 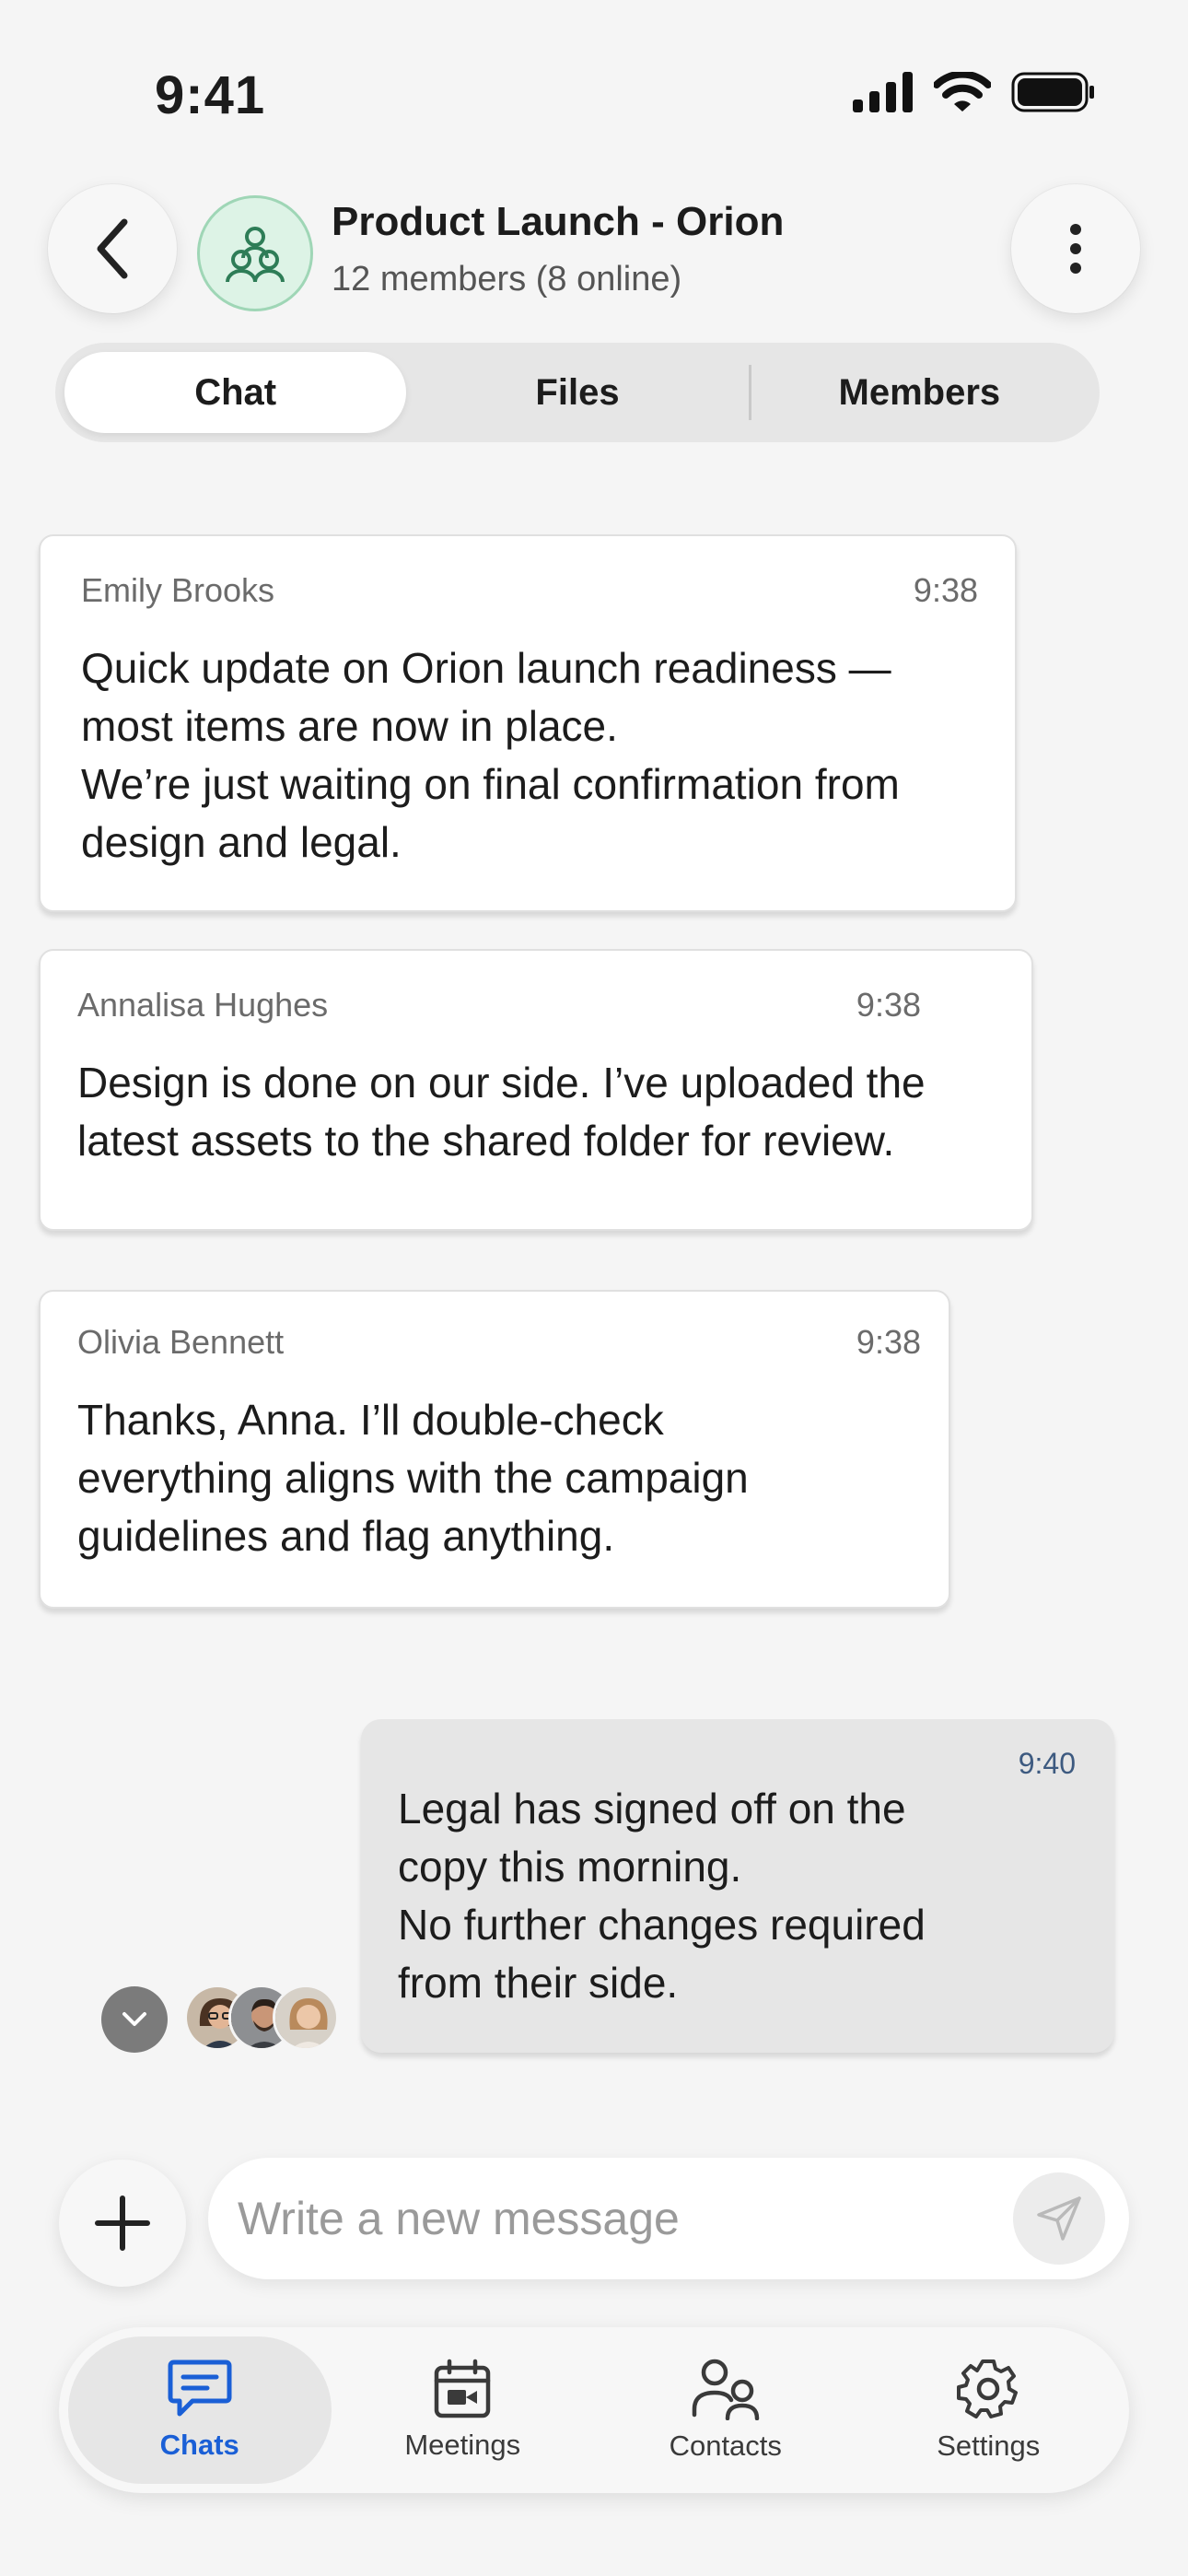 I want to click on battery-icon, so click(x=1052, y=92).